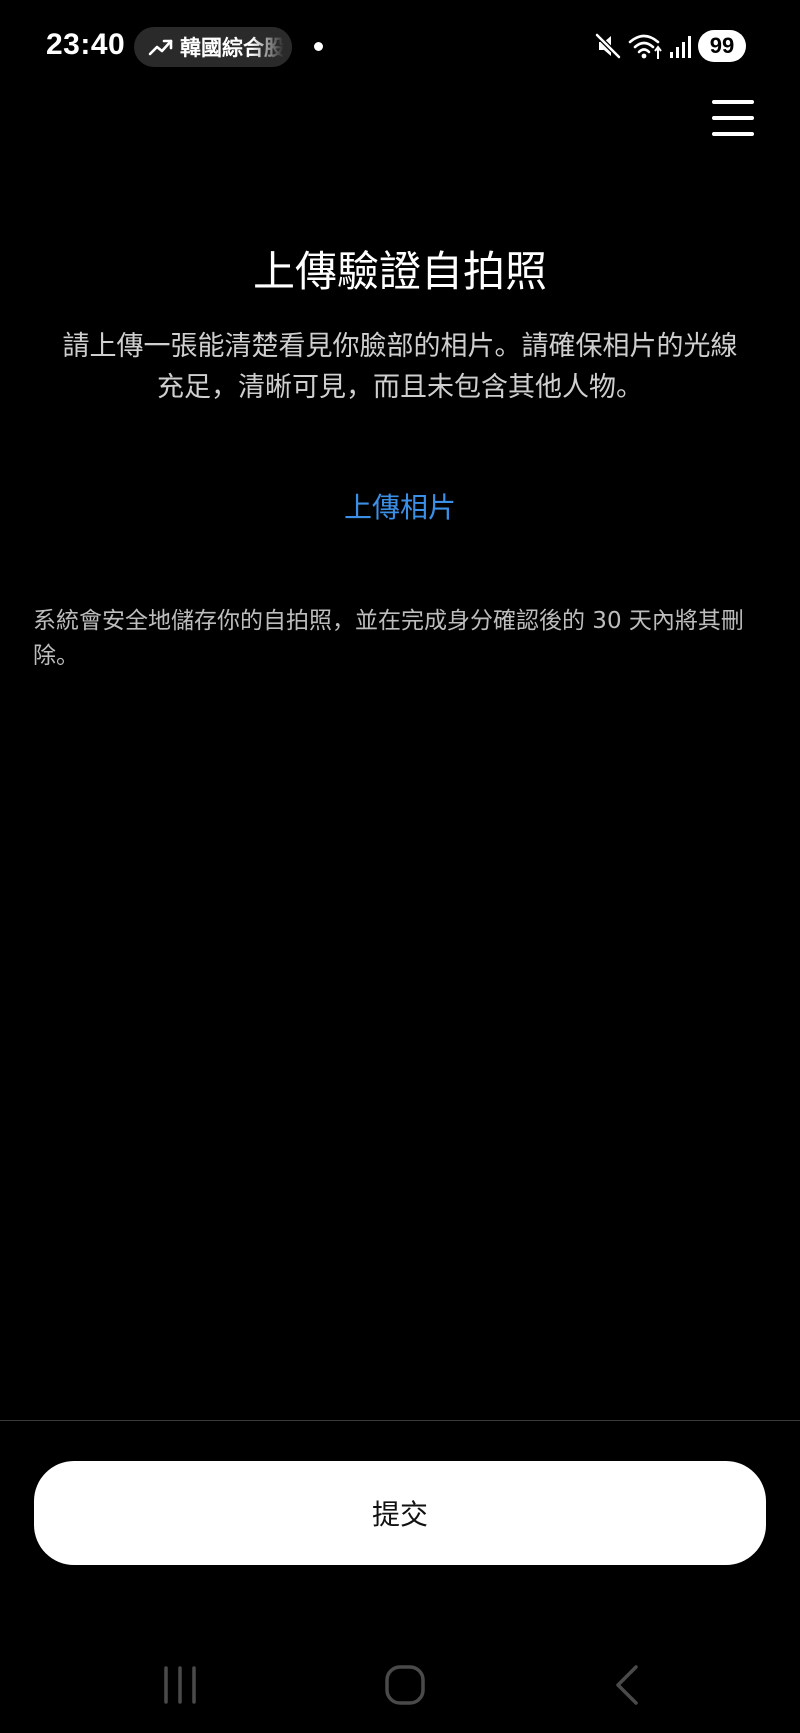 The width and height of the screenshot is (800, 1733). I want to click on recent-apps-icon, so click(181, 1685).